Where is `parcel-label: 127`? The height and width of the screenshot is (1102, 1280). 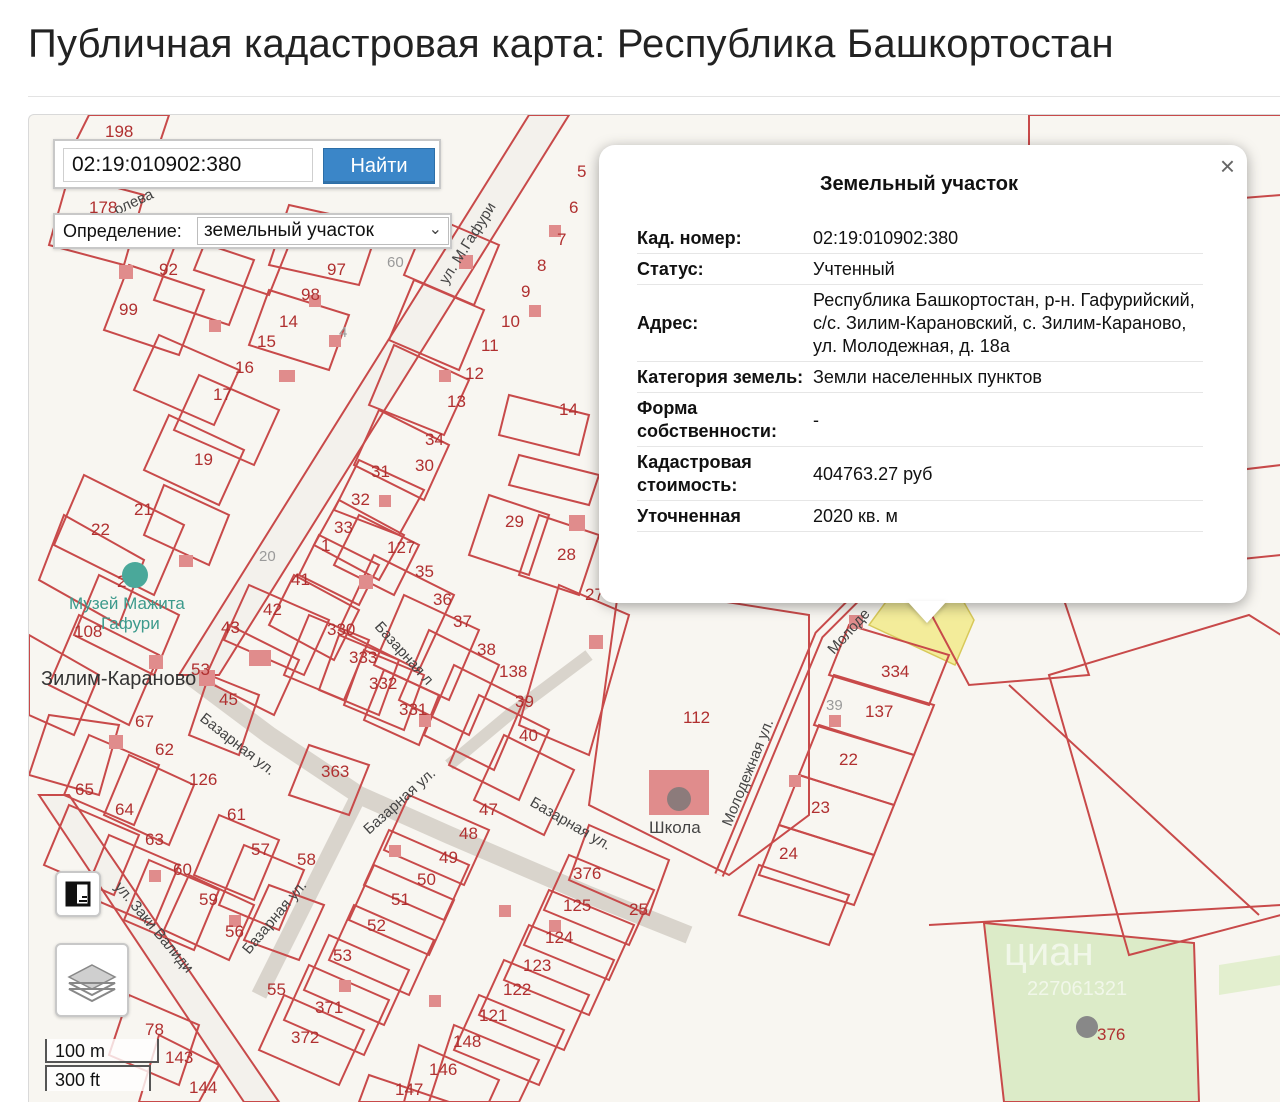 parcel-label: 127 is located at coordinates (401, 547).